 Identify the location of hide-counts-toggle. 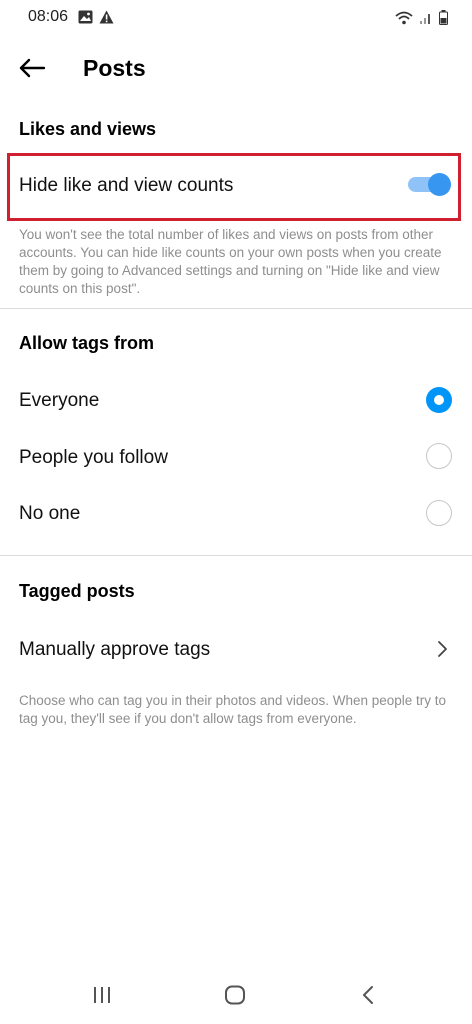
(430, 184).